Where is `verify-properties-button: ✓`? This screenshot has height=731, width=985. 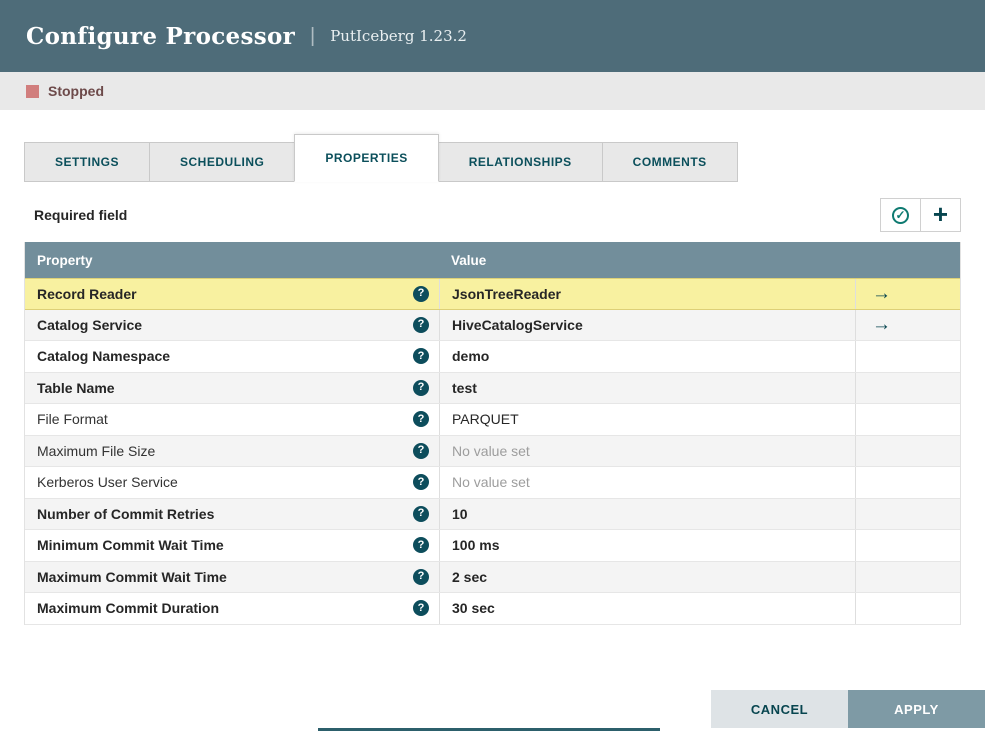 verify-properties-button: ✓ is located at coordinates (900, 215).